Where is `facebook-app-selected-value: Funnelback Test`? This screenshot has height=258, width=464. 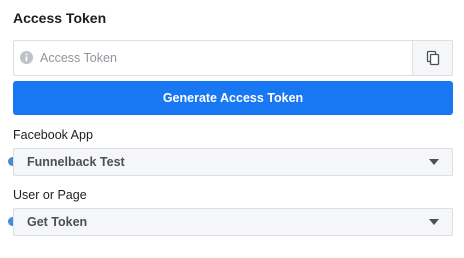
facebook-app-selected-value: Funnelback Test is located at coordinates (76, 162).